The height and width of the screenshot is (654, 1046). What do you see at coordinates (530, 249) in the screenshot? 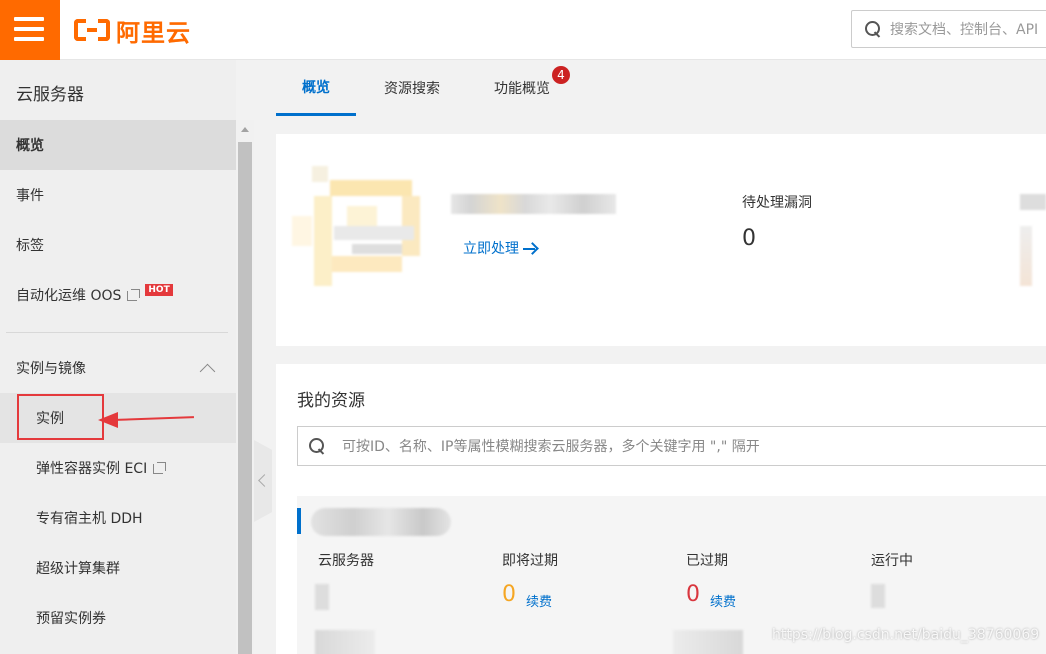
I see `arrow-right-icon` at bounding box center [530, 249].